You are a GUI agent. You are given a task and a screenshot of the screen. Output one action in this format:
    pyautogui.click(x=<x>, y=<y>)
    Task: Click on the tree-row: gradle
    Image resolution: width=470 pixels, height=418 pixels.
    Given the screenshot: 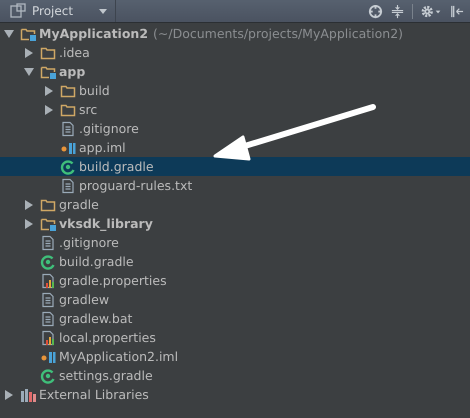 What is the action you would take?
    pyautogui.click(x=235, y=204)
    